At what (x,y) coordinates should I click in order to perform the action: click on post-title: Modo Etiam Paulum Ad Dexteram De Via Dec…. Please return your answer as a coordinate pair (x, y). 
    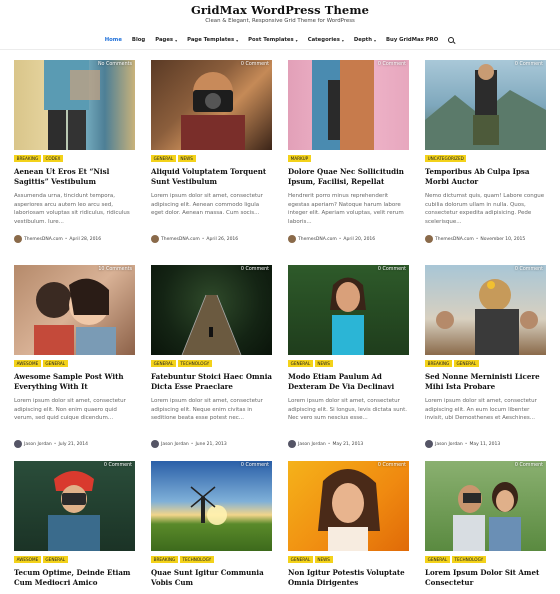
    Looking at the image, I should click on (348, 381).